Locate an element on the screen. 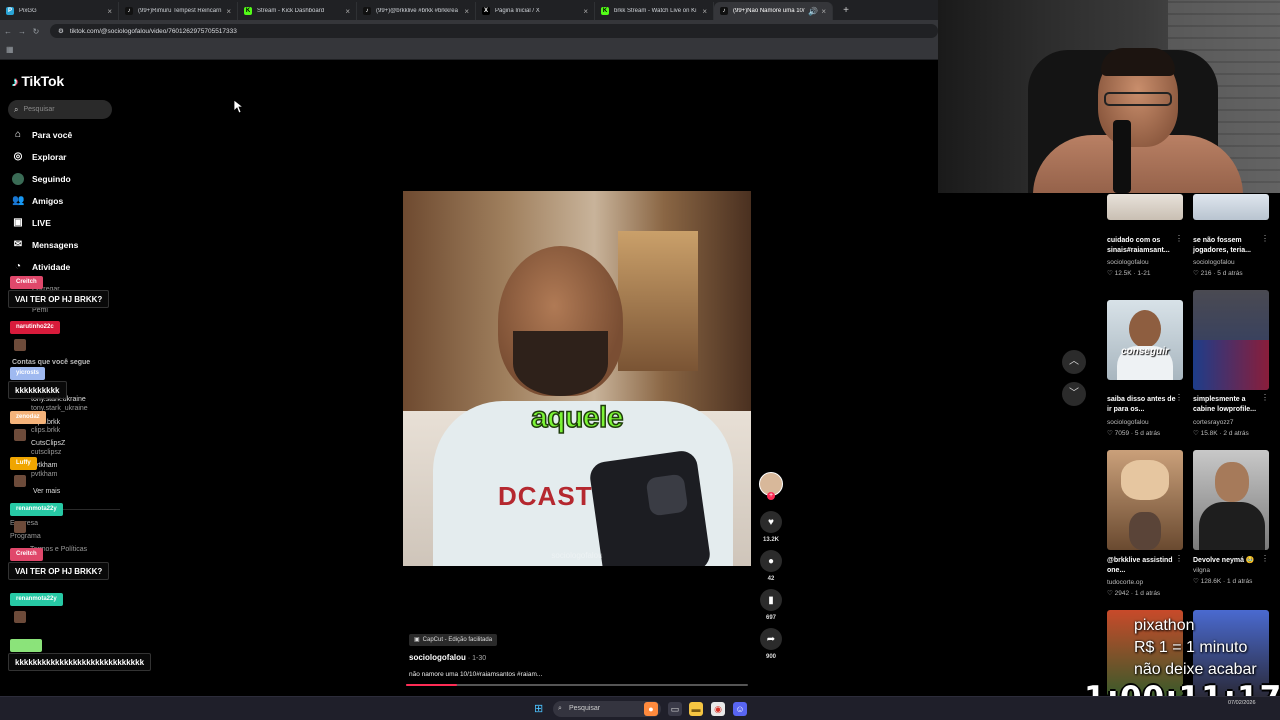  next-video-button: ﹀ is located at coordinates (1074, 394).